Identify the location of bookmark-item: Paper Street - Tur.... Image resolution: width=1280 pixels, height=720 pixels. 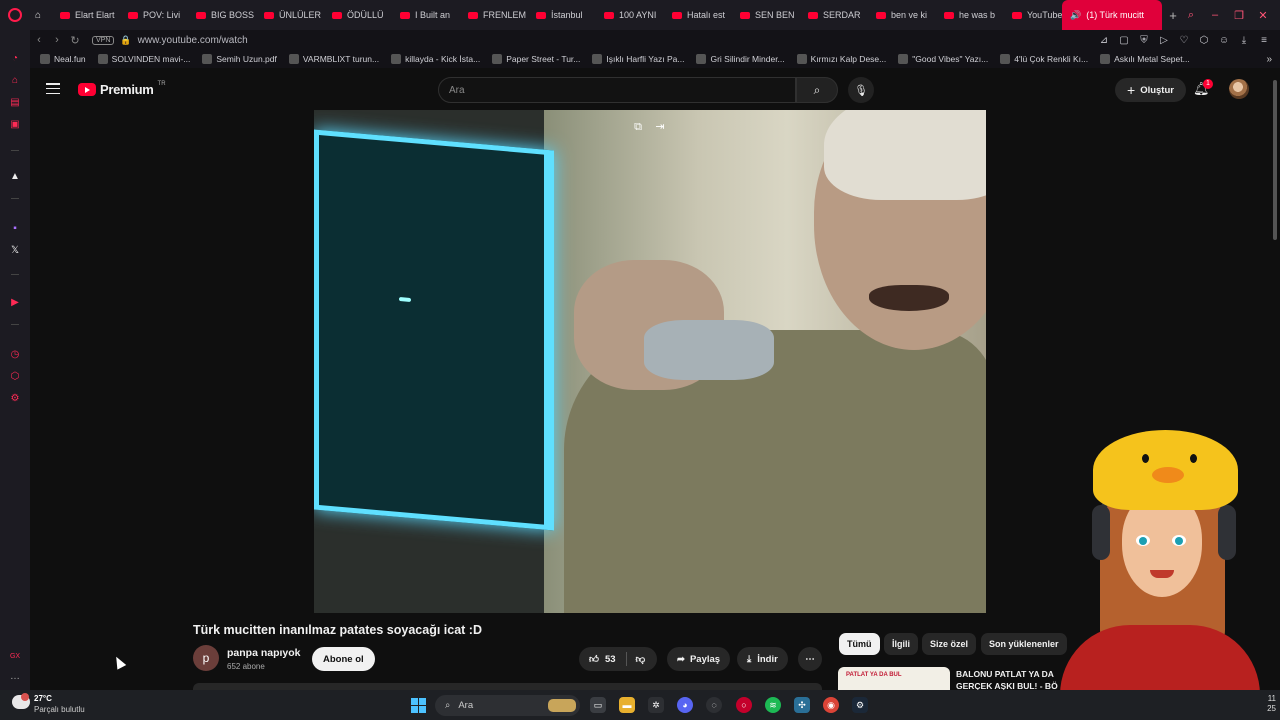
(536, 59).